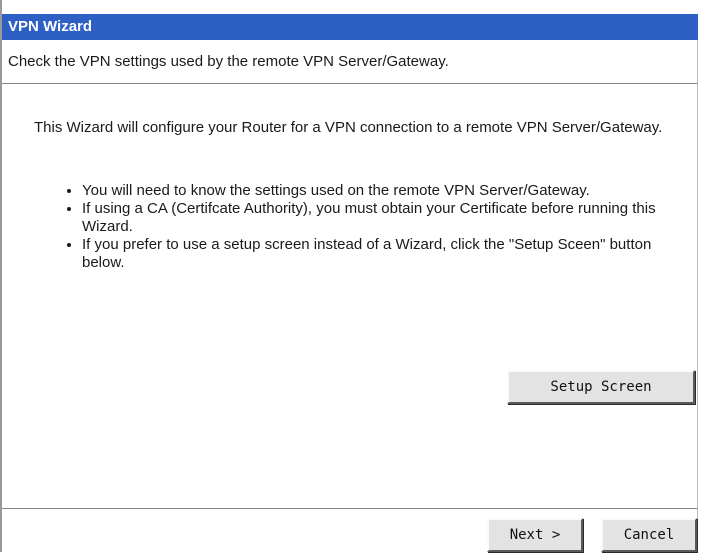  I want to click on cancel-button: Cancel, so click(649, 535).